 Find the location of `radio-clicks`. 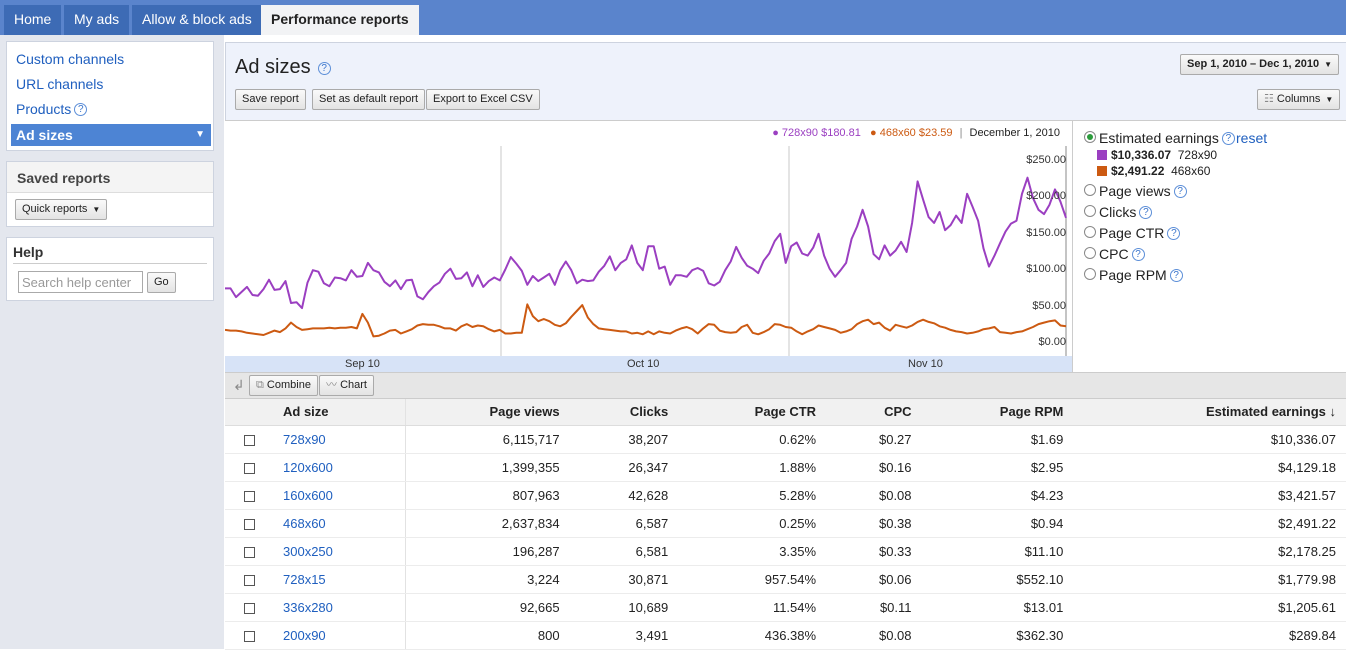

radio-clicks is located at coordinates (1090, 211).